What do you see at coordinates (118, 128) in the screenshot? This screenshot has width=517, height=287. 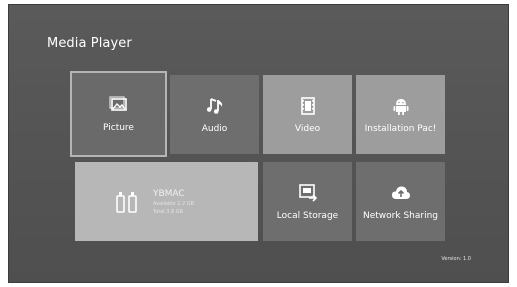 I see `tile-picture-label: Picture` at bounding box center [118, 128].